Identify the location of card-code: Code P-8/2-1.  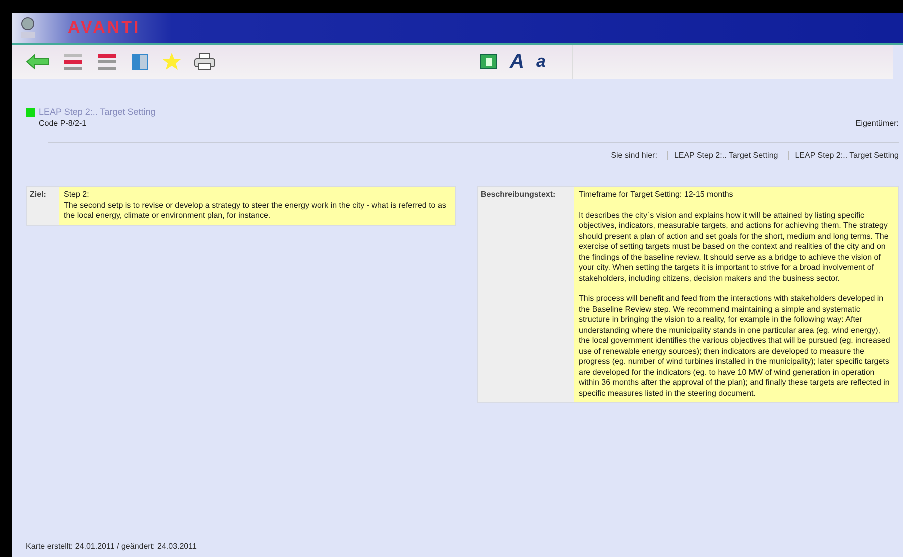
(63, 123).